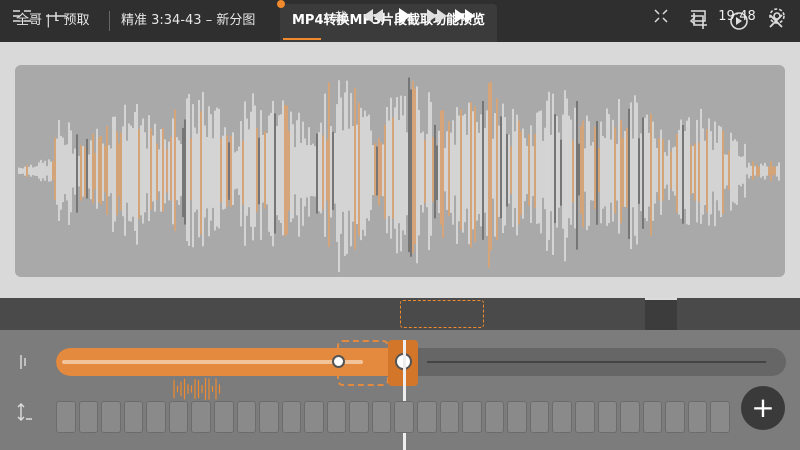 The height and width of the screenshot is (450, 800). I want to click on plus-icon: +, so click(763, 407).